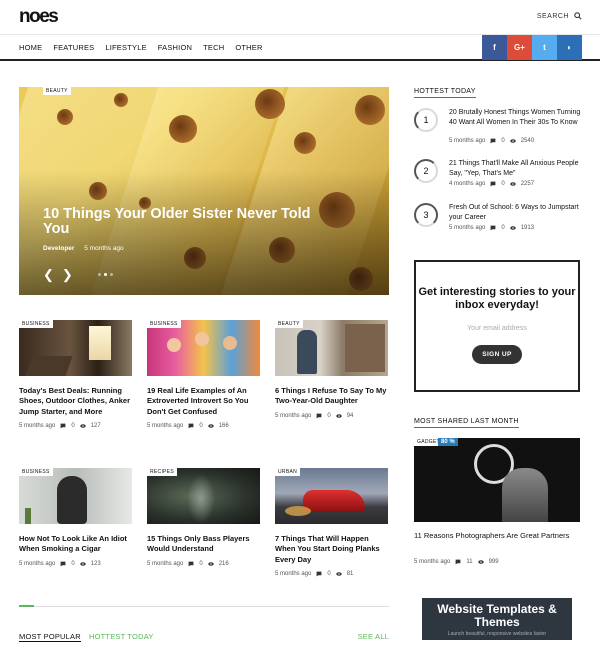 The image size is (600, 650). What do you see at coordinates (57, 91) in the screenshot?
I see `hero-tag: BEAUTY` at bounding box center [57, 91].